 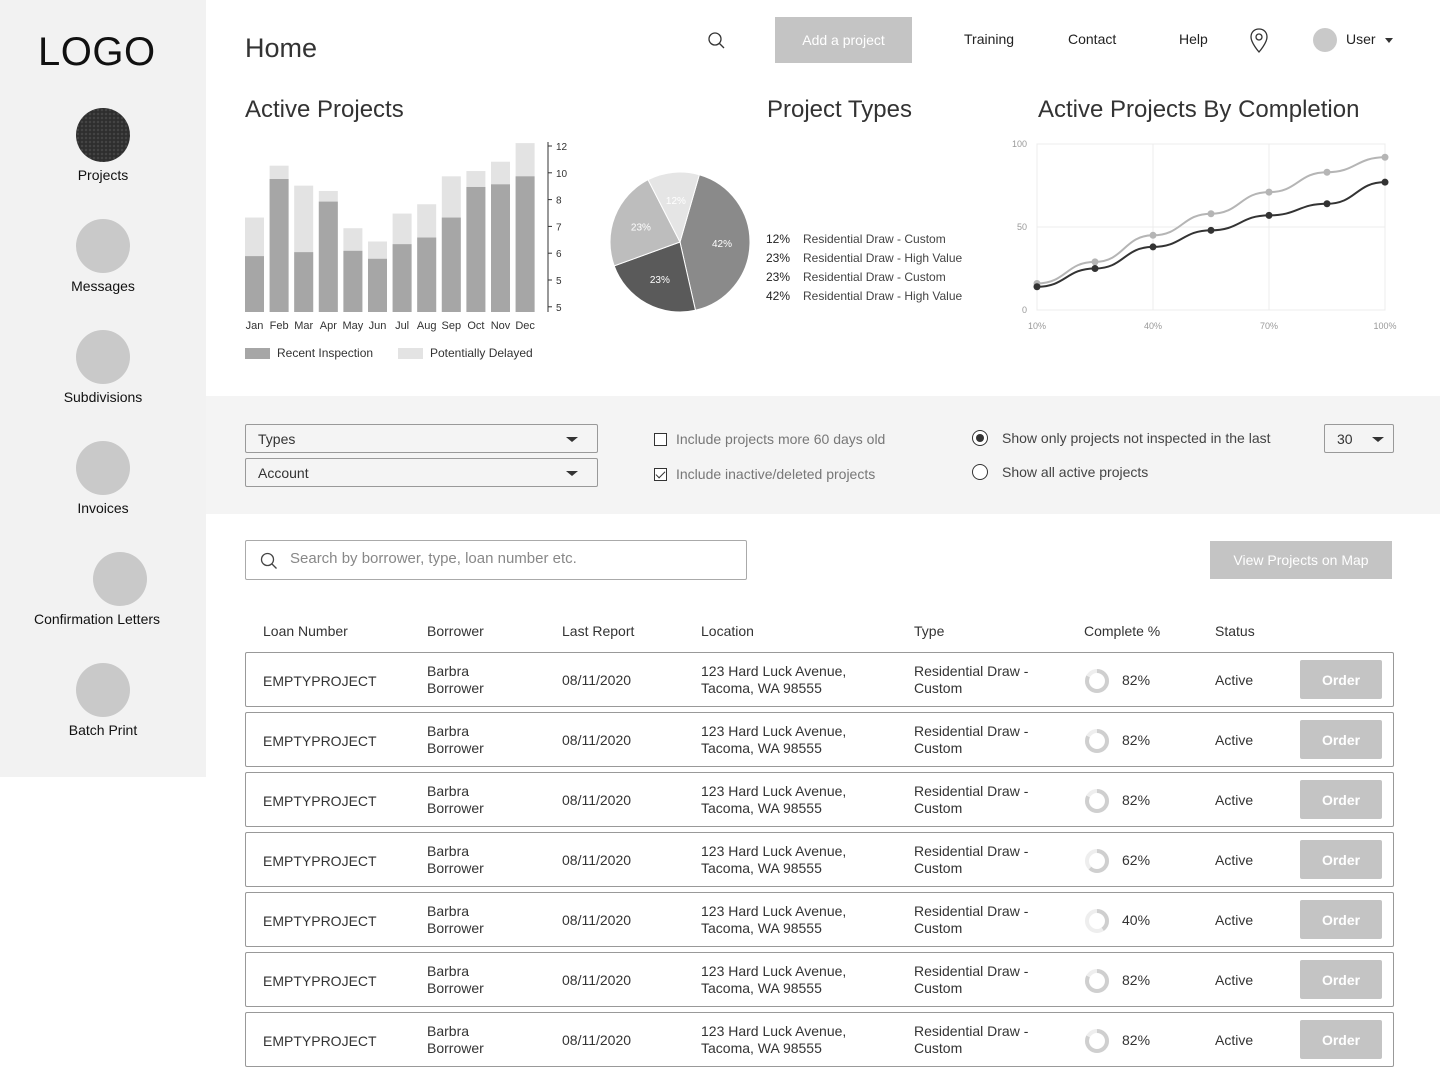 I want to click on sidebar-item-projects: Projects, so click(x=103, y=145).